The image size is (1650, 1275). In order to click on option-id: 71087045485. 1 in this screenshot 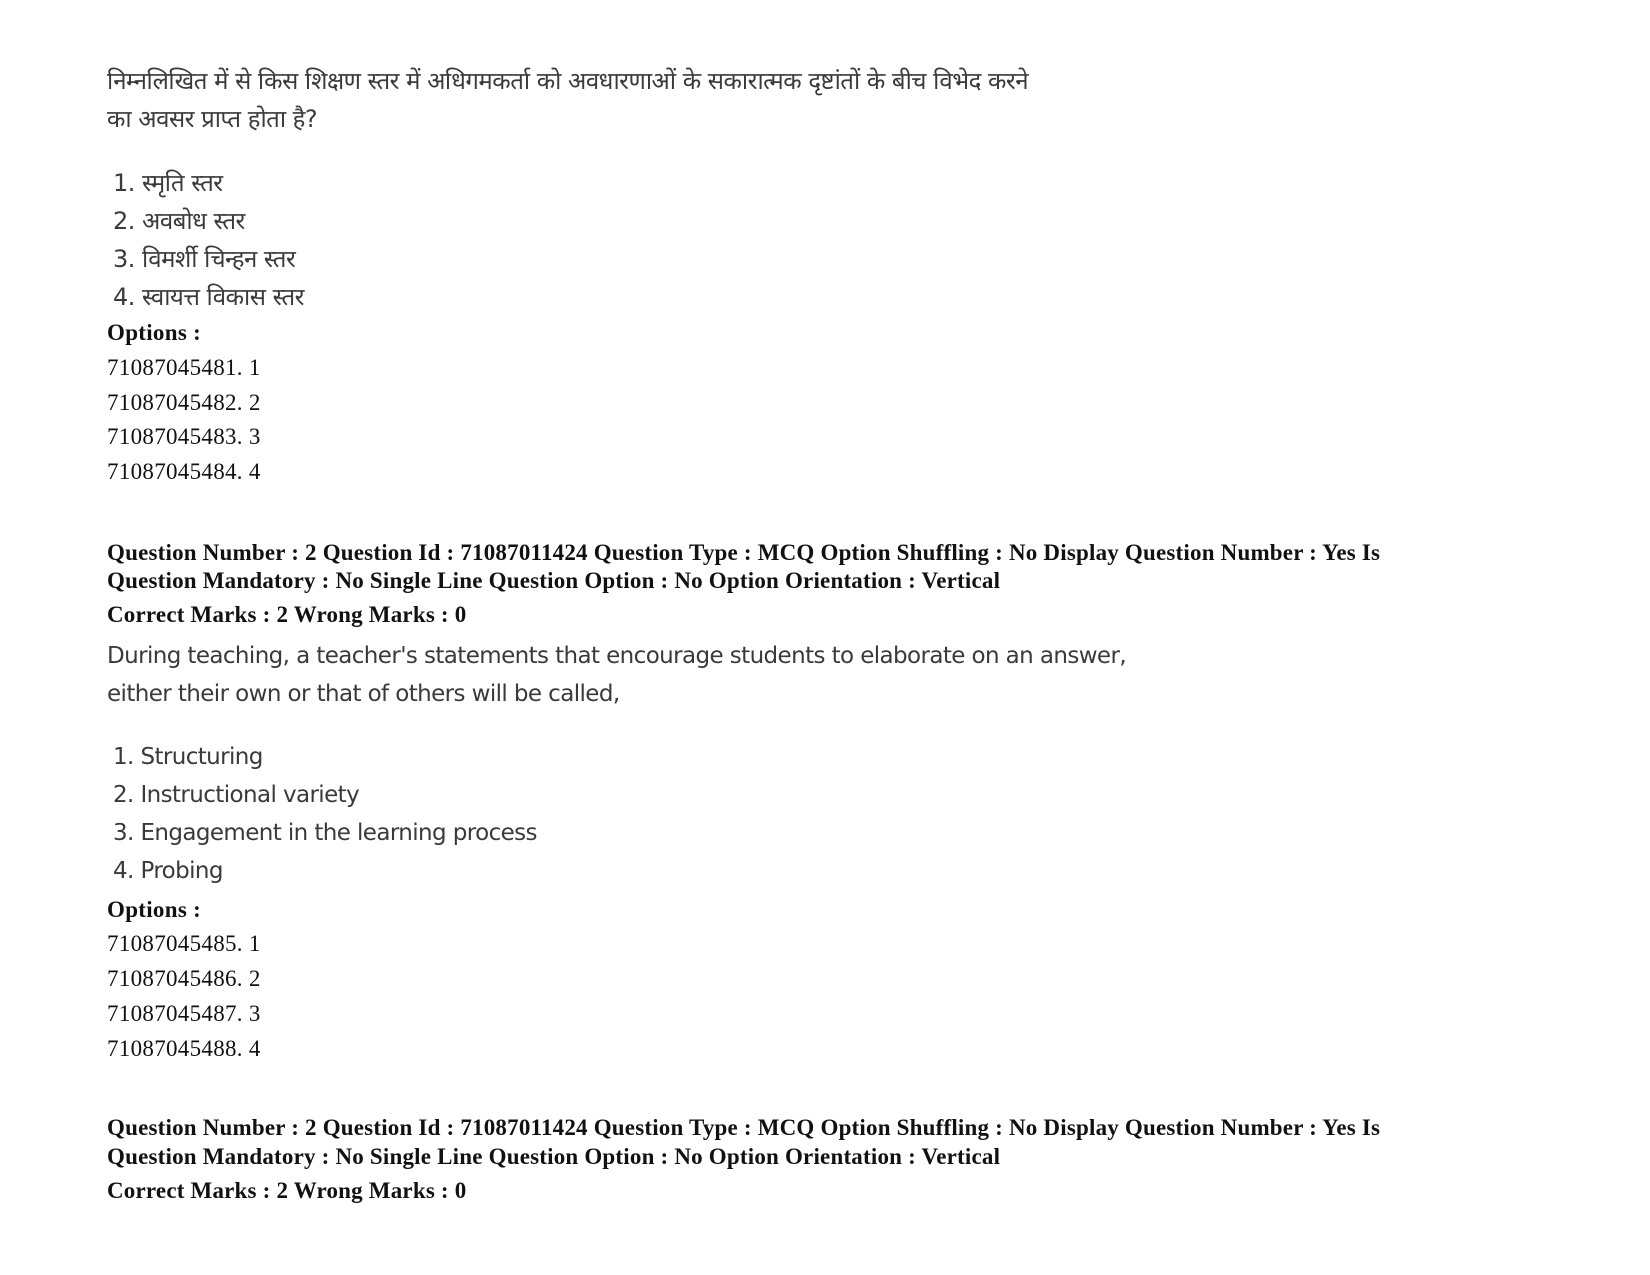, I will do `click(184, 943)`.